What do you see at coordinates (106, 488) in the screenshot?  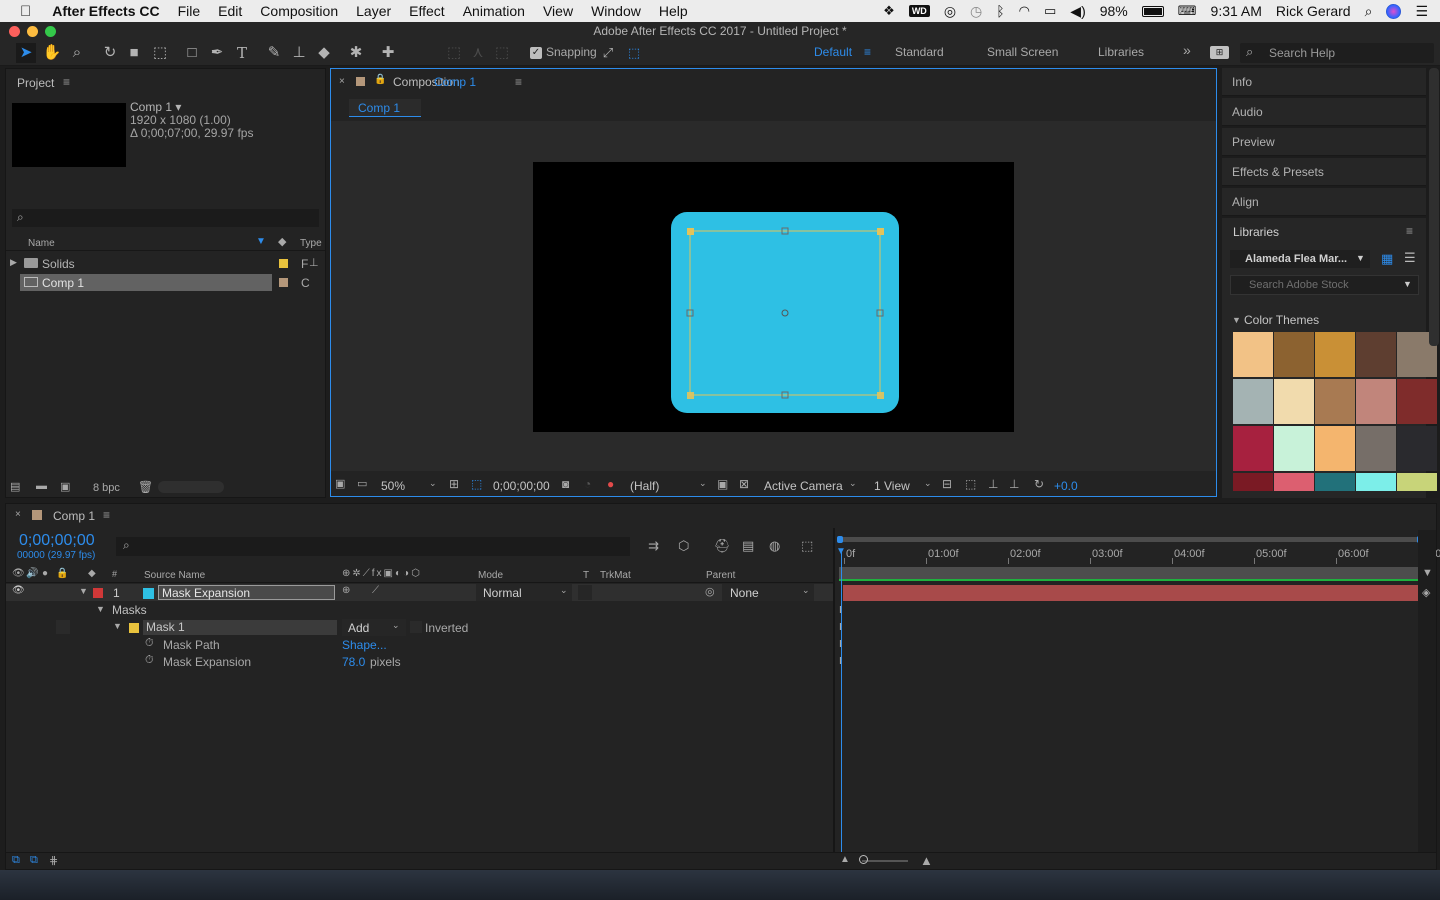 I see `bit-depth-button: 8 bpc` at bounding box center [106, 488].